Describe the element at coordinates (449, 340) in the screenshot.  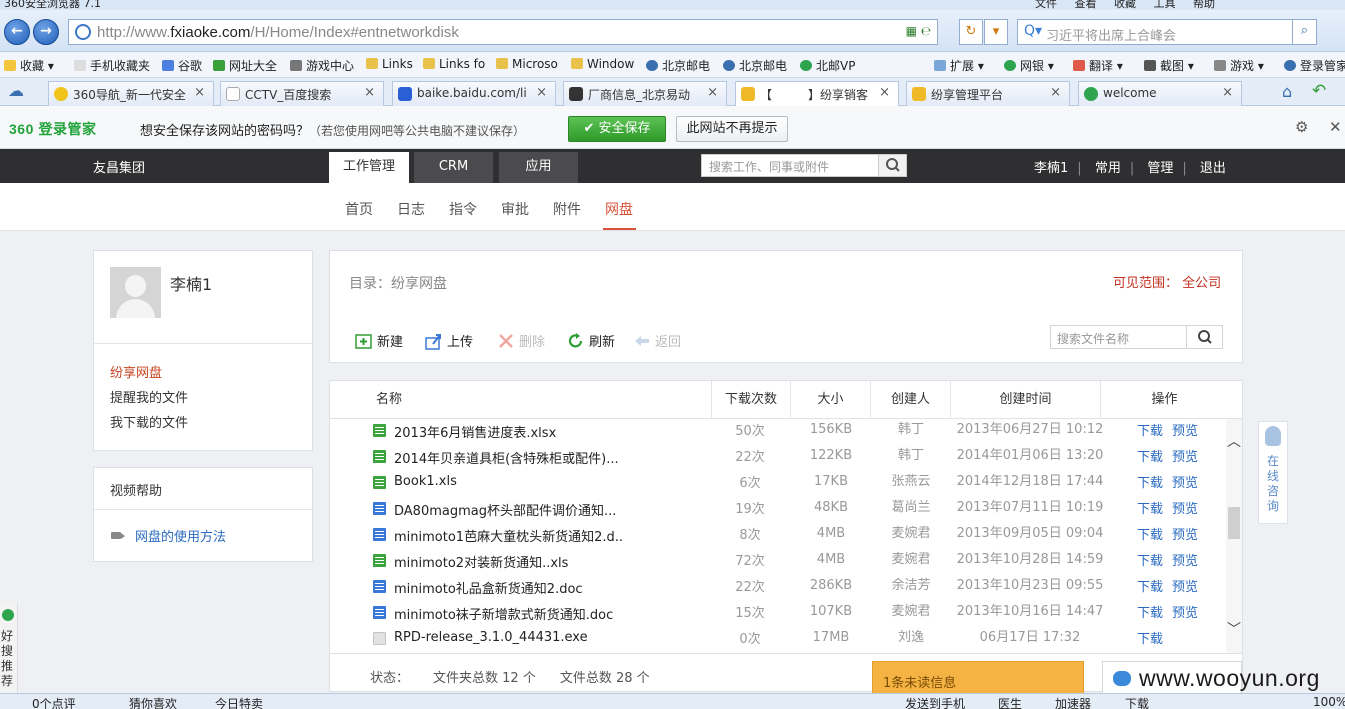
I see `upload-button: 上传` at that location.